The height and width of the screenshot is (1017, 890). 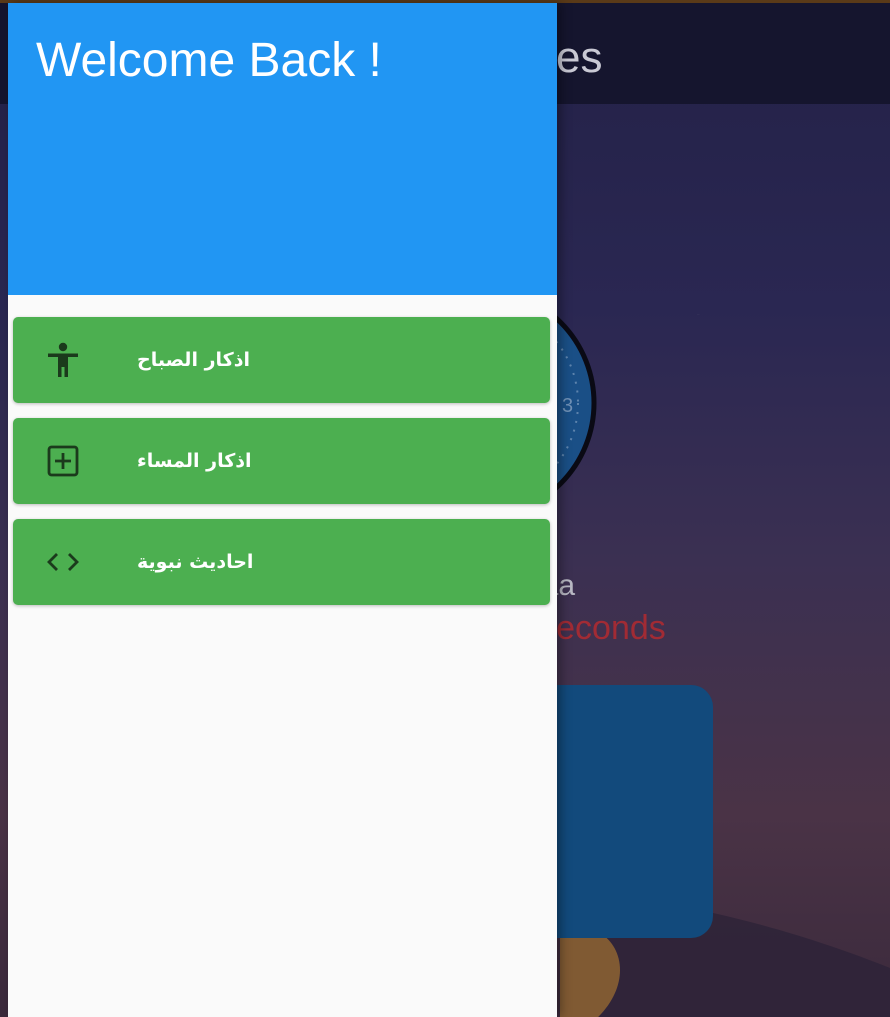 What do you see at coordinates (63, 461) in the screenshot?
I see `add-box-icon` at bounding box center [63, 461].